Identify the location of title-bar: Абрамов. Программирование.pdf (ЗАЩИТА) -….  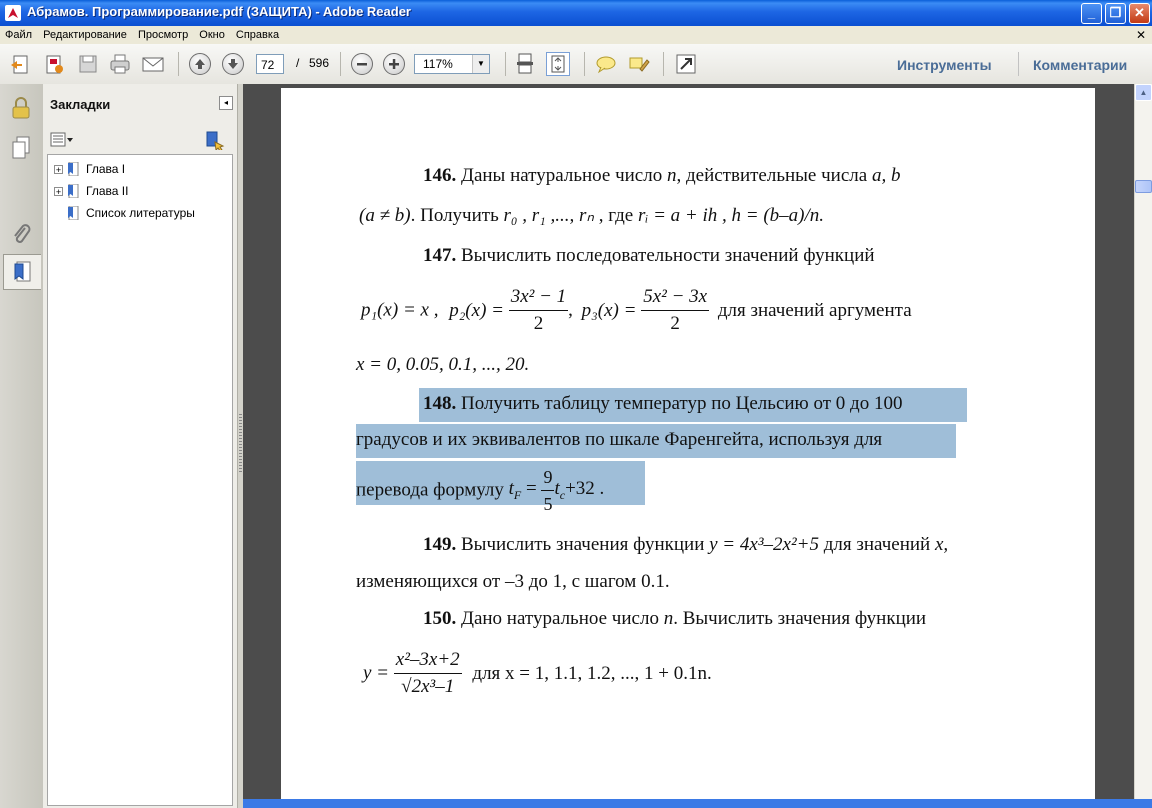
(576, 13).